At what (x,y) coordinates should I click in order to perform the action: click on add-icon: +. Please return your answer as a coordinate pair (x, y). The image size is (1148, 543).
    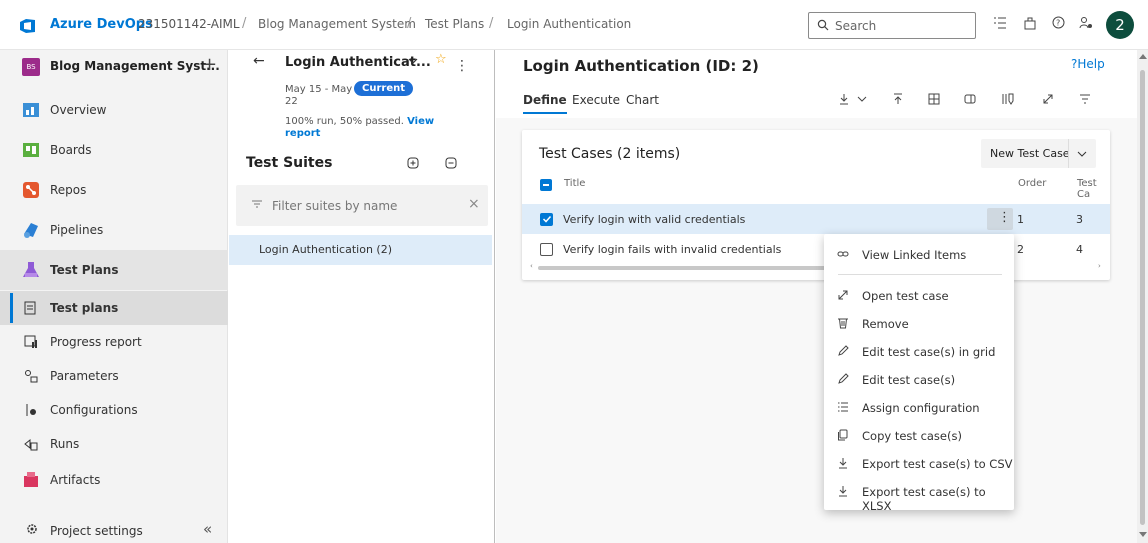
    Looking at the image, I should click on (209, 64).